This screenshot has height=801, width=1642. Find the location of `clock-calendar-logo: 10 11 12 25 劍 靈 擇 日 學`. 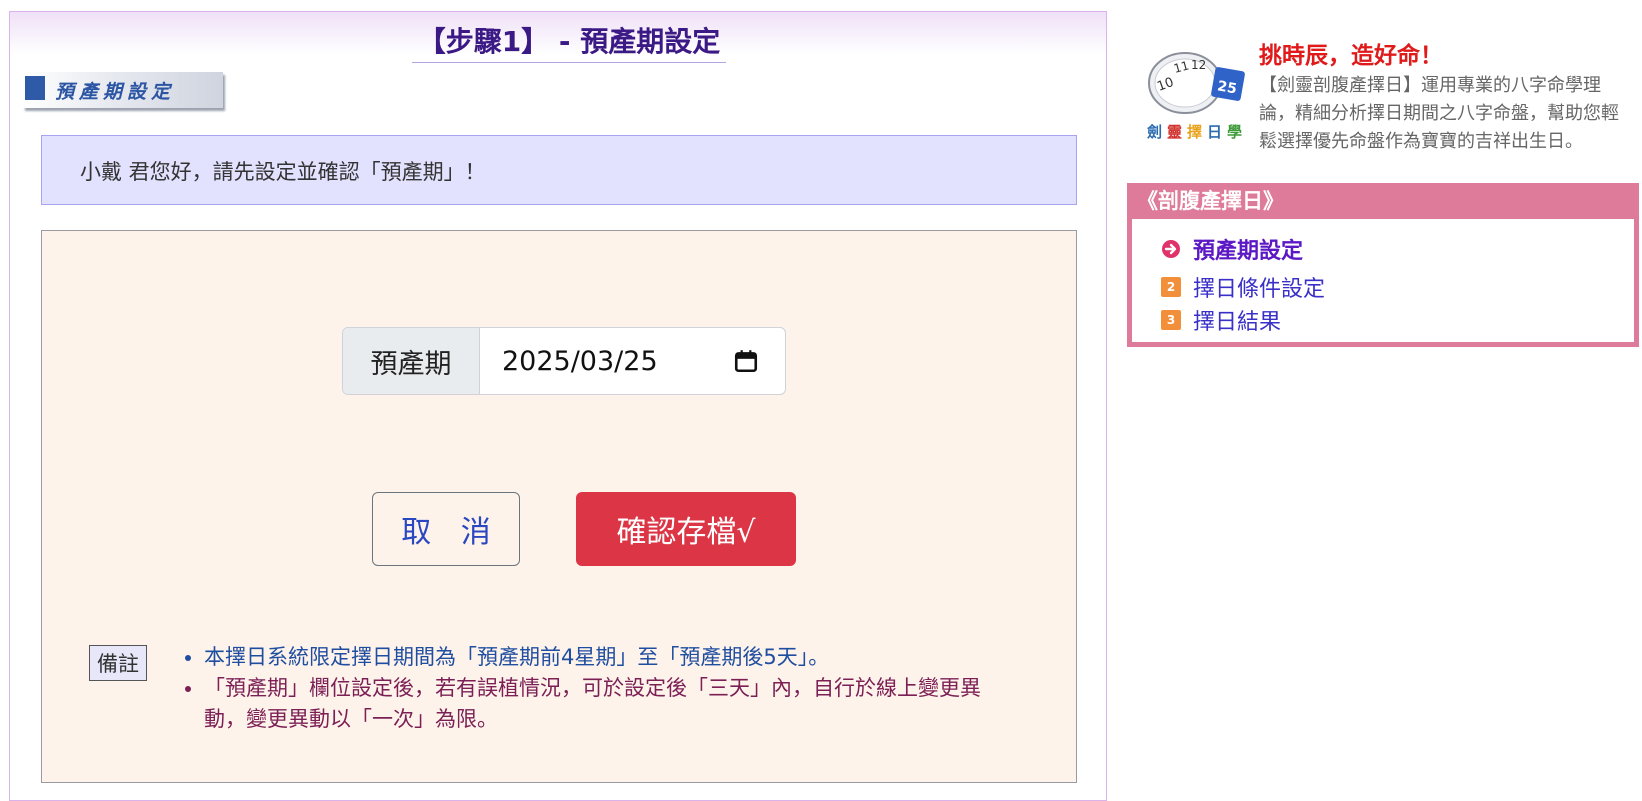

clock-calendar-logo: 10 11 12 25 劍 靈 擇 日 學 is located at coordinates (1196, 96).